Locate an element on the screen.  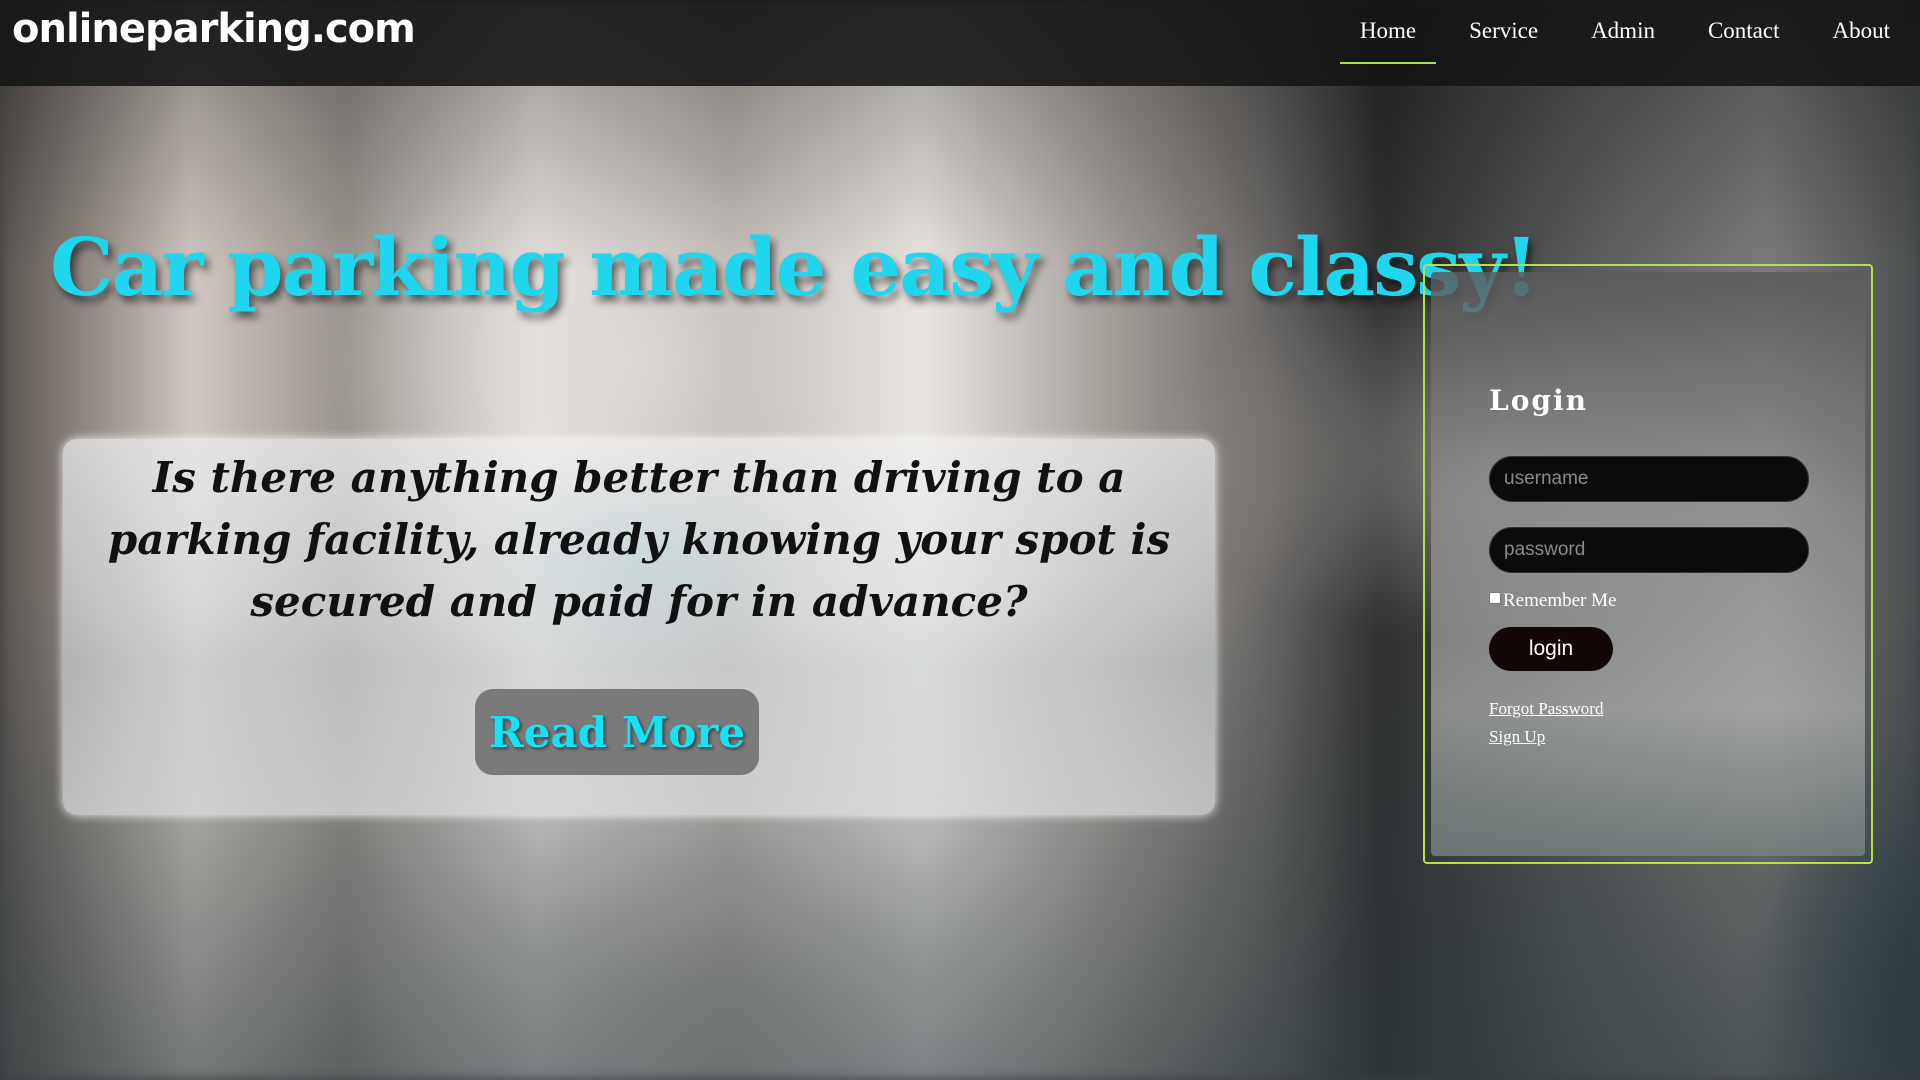
forgot-password-link: Forgot Password is located at coordinates (1546, 709).